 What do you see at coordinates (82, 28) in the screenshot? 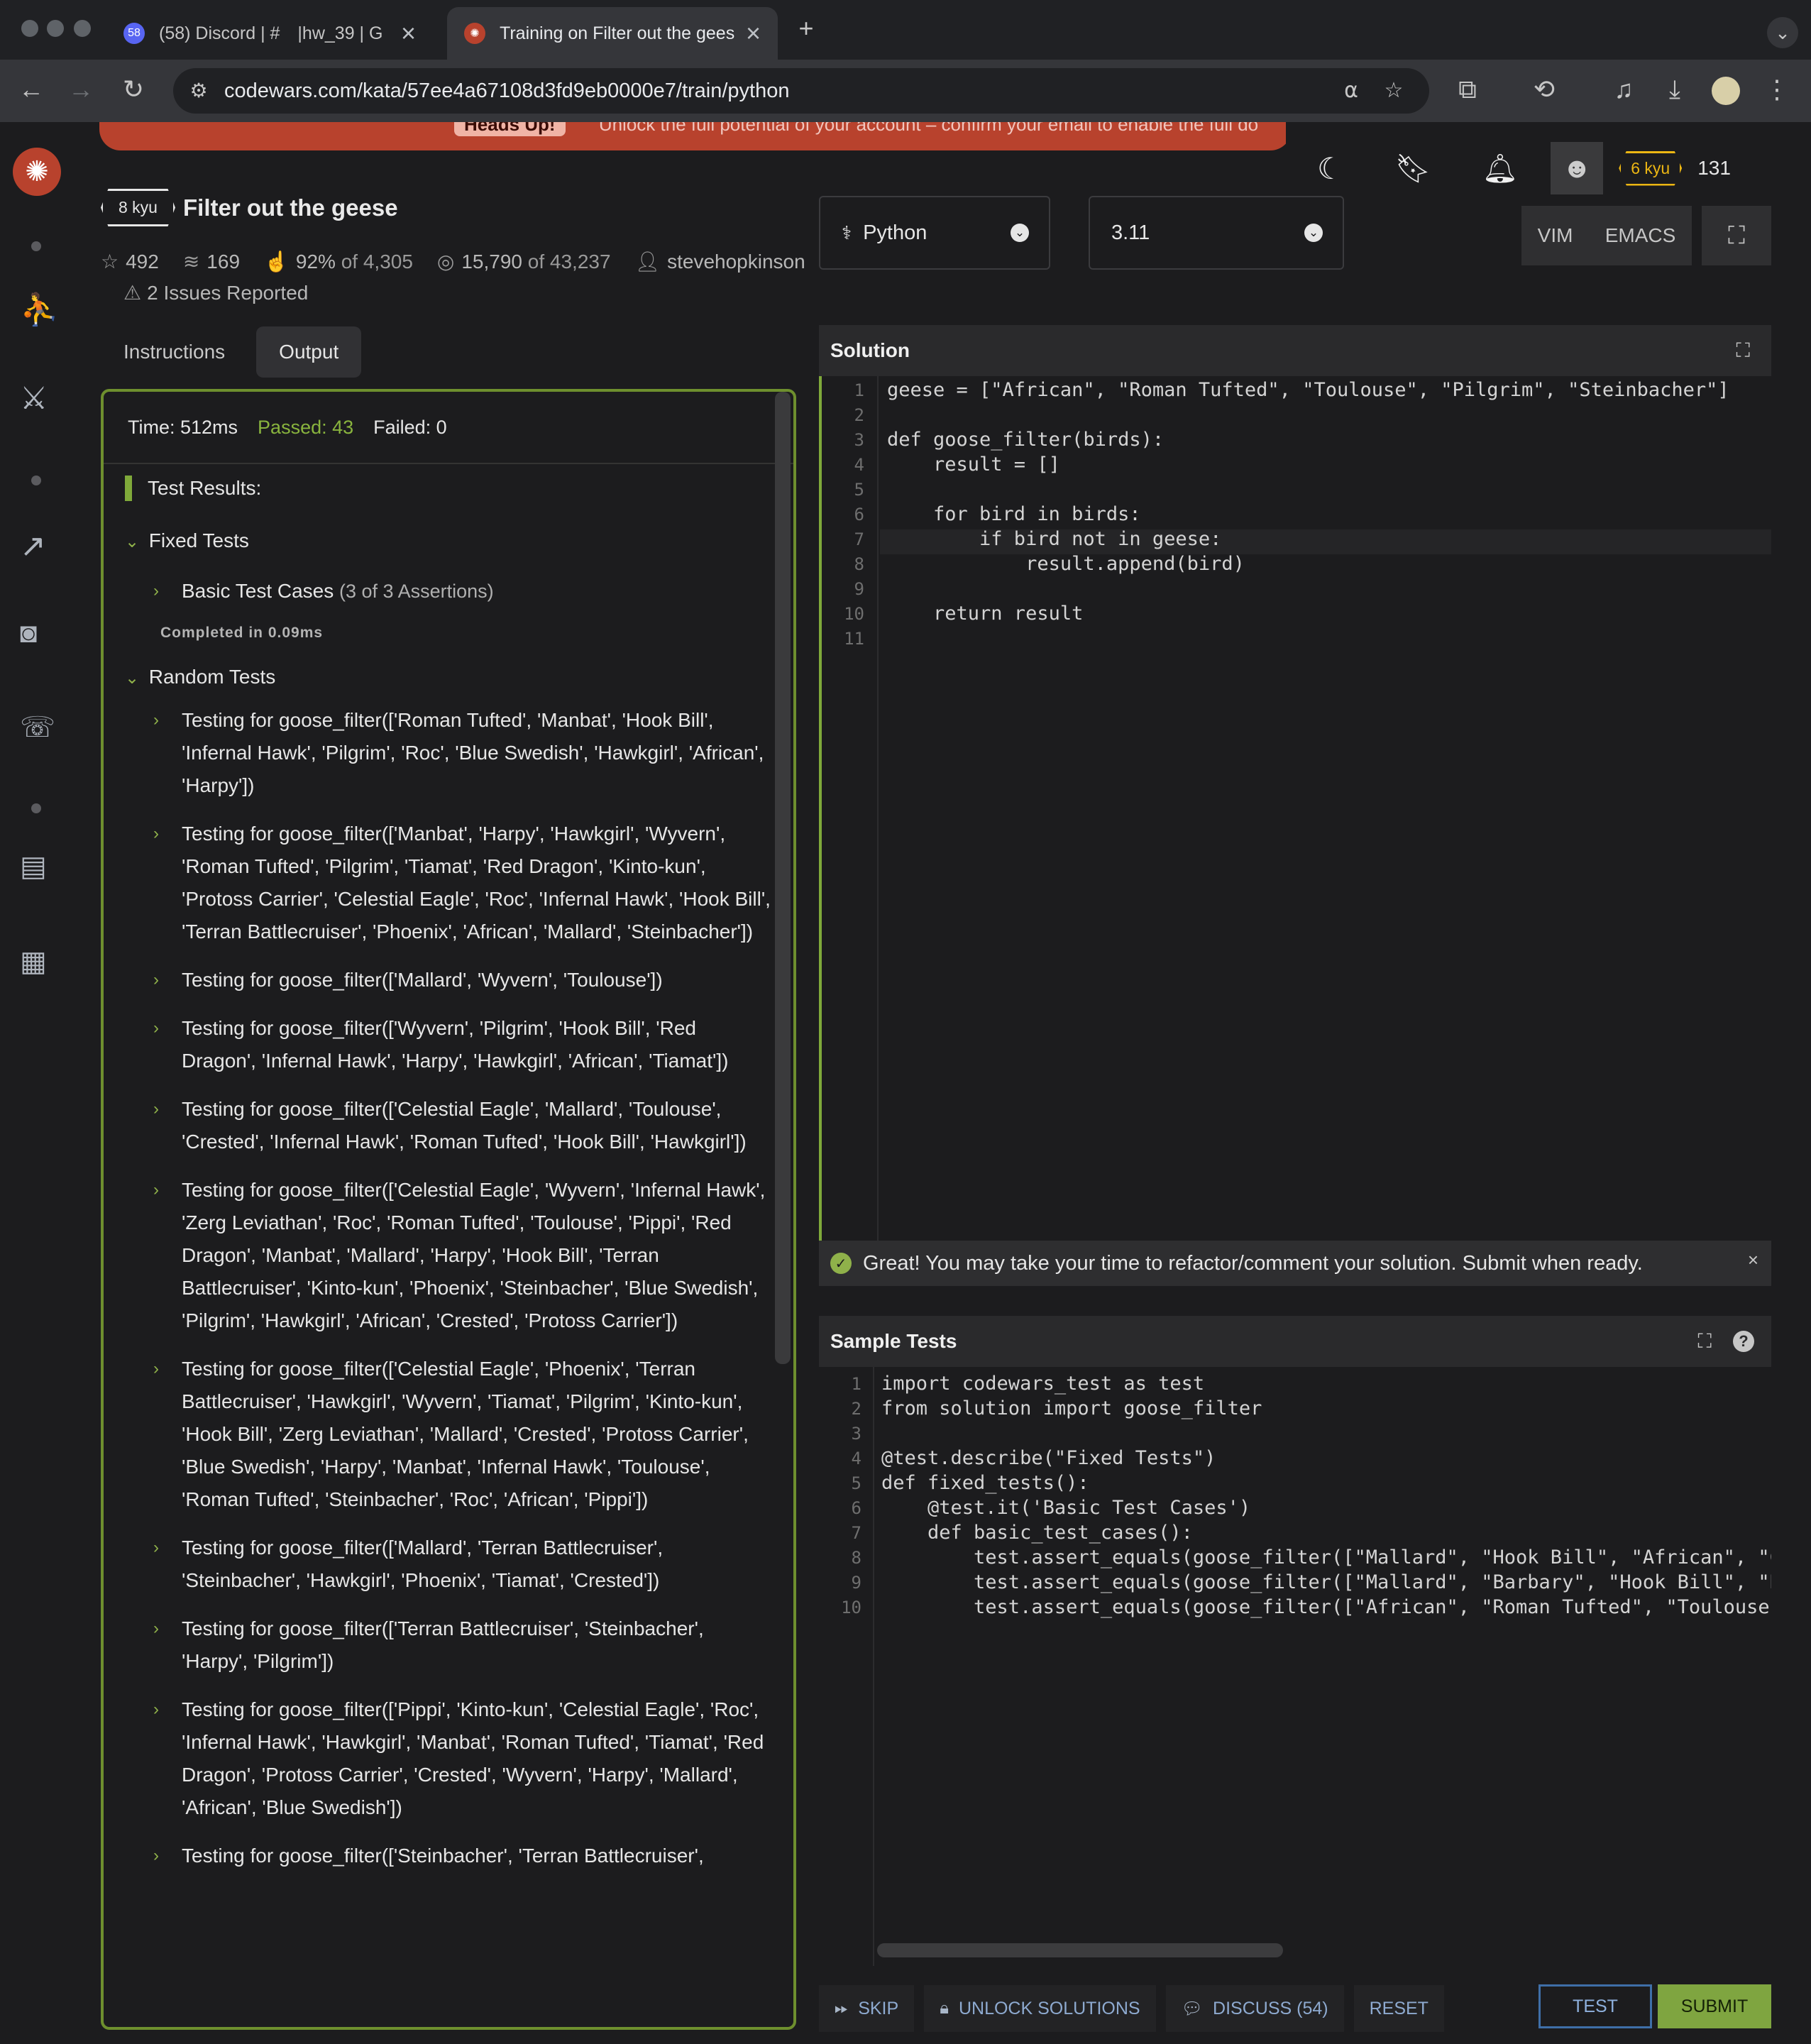
I see `window-zoom-button` at bounding box center [82, 28].